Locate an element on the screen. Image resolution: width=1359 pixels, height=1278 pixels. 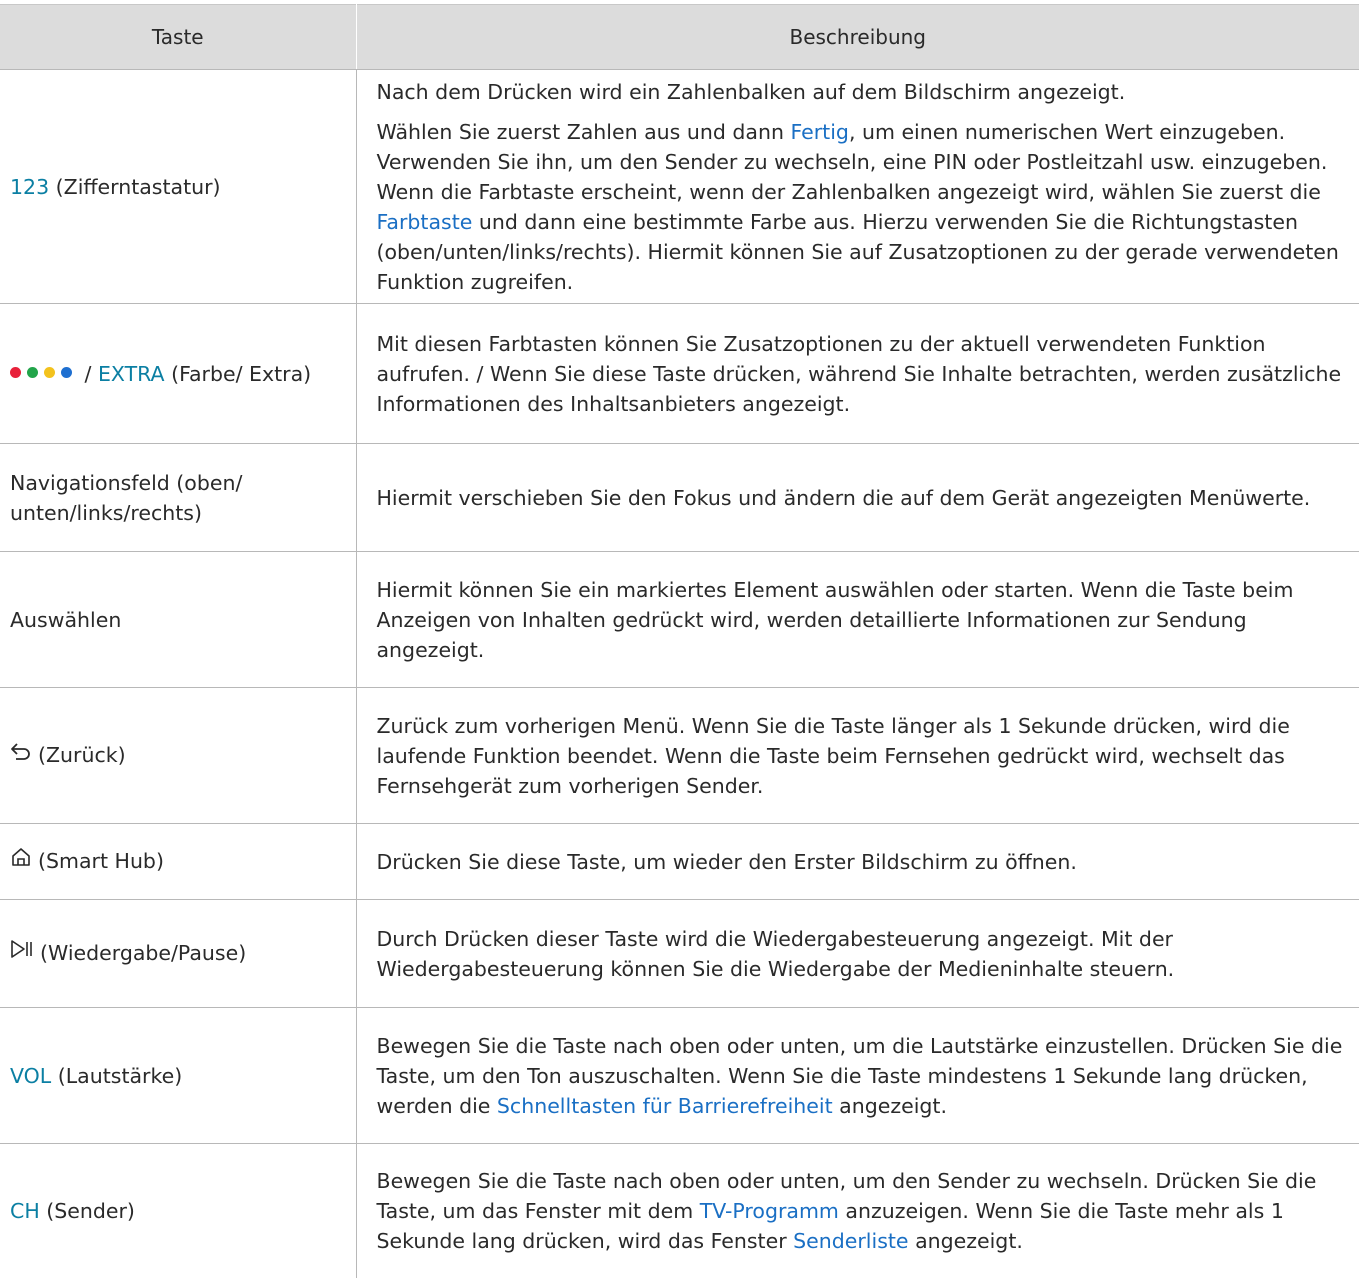
key-label: (Zifferntastatur) is located at coordinates (135, 186).